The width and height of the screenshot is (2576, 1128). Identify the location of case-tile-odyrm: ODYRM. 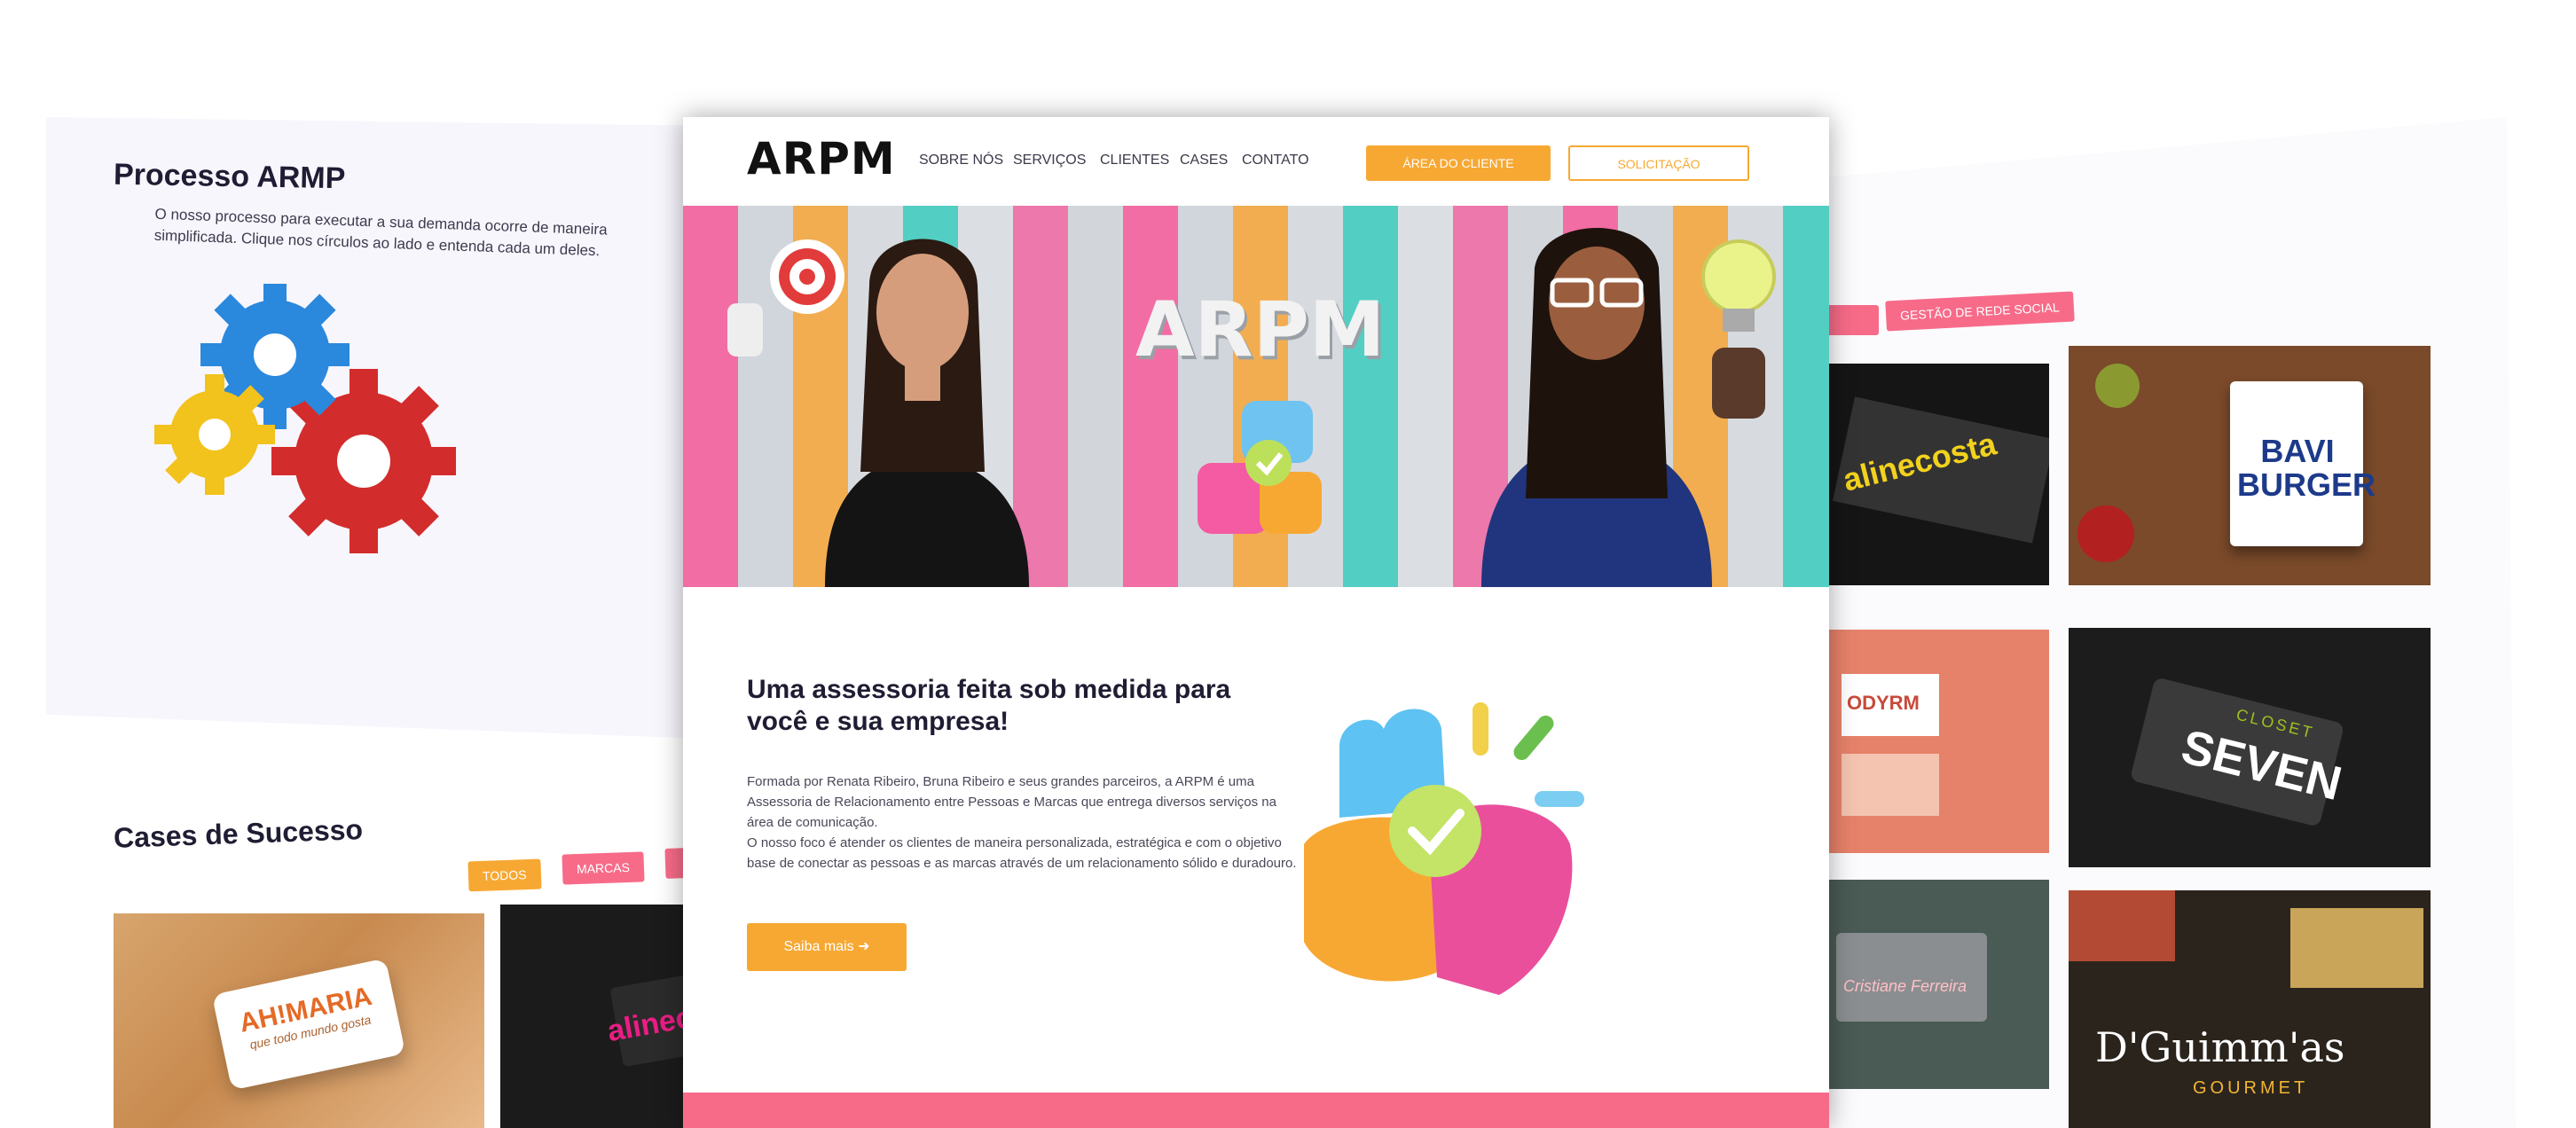
(1936, 741).